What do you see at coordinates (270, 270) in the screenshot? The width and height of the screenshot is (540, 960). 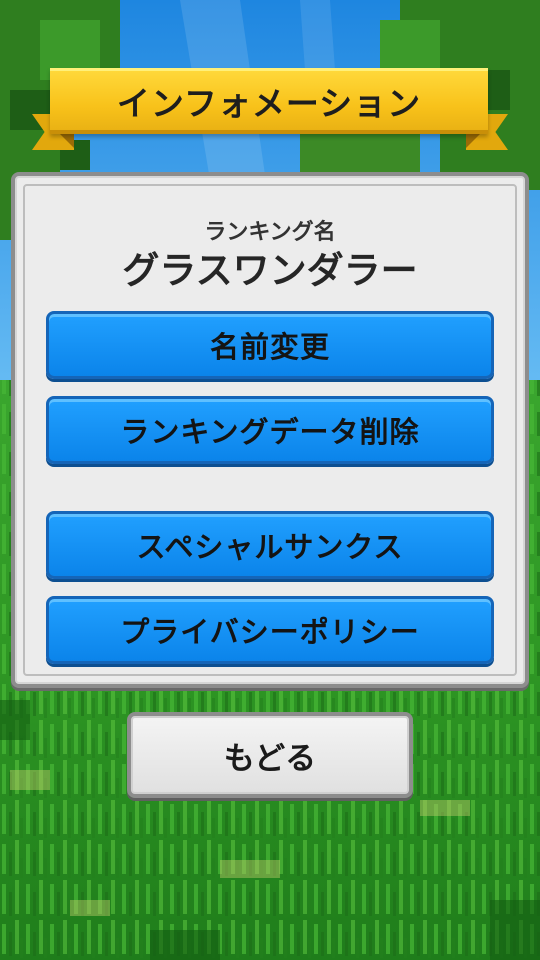 I see `ranking-name-value: グラスワンダラー` at bounding box center [270, 270].